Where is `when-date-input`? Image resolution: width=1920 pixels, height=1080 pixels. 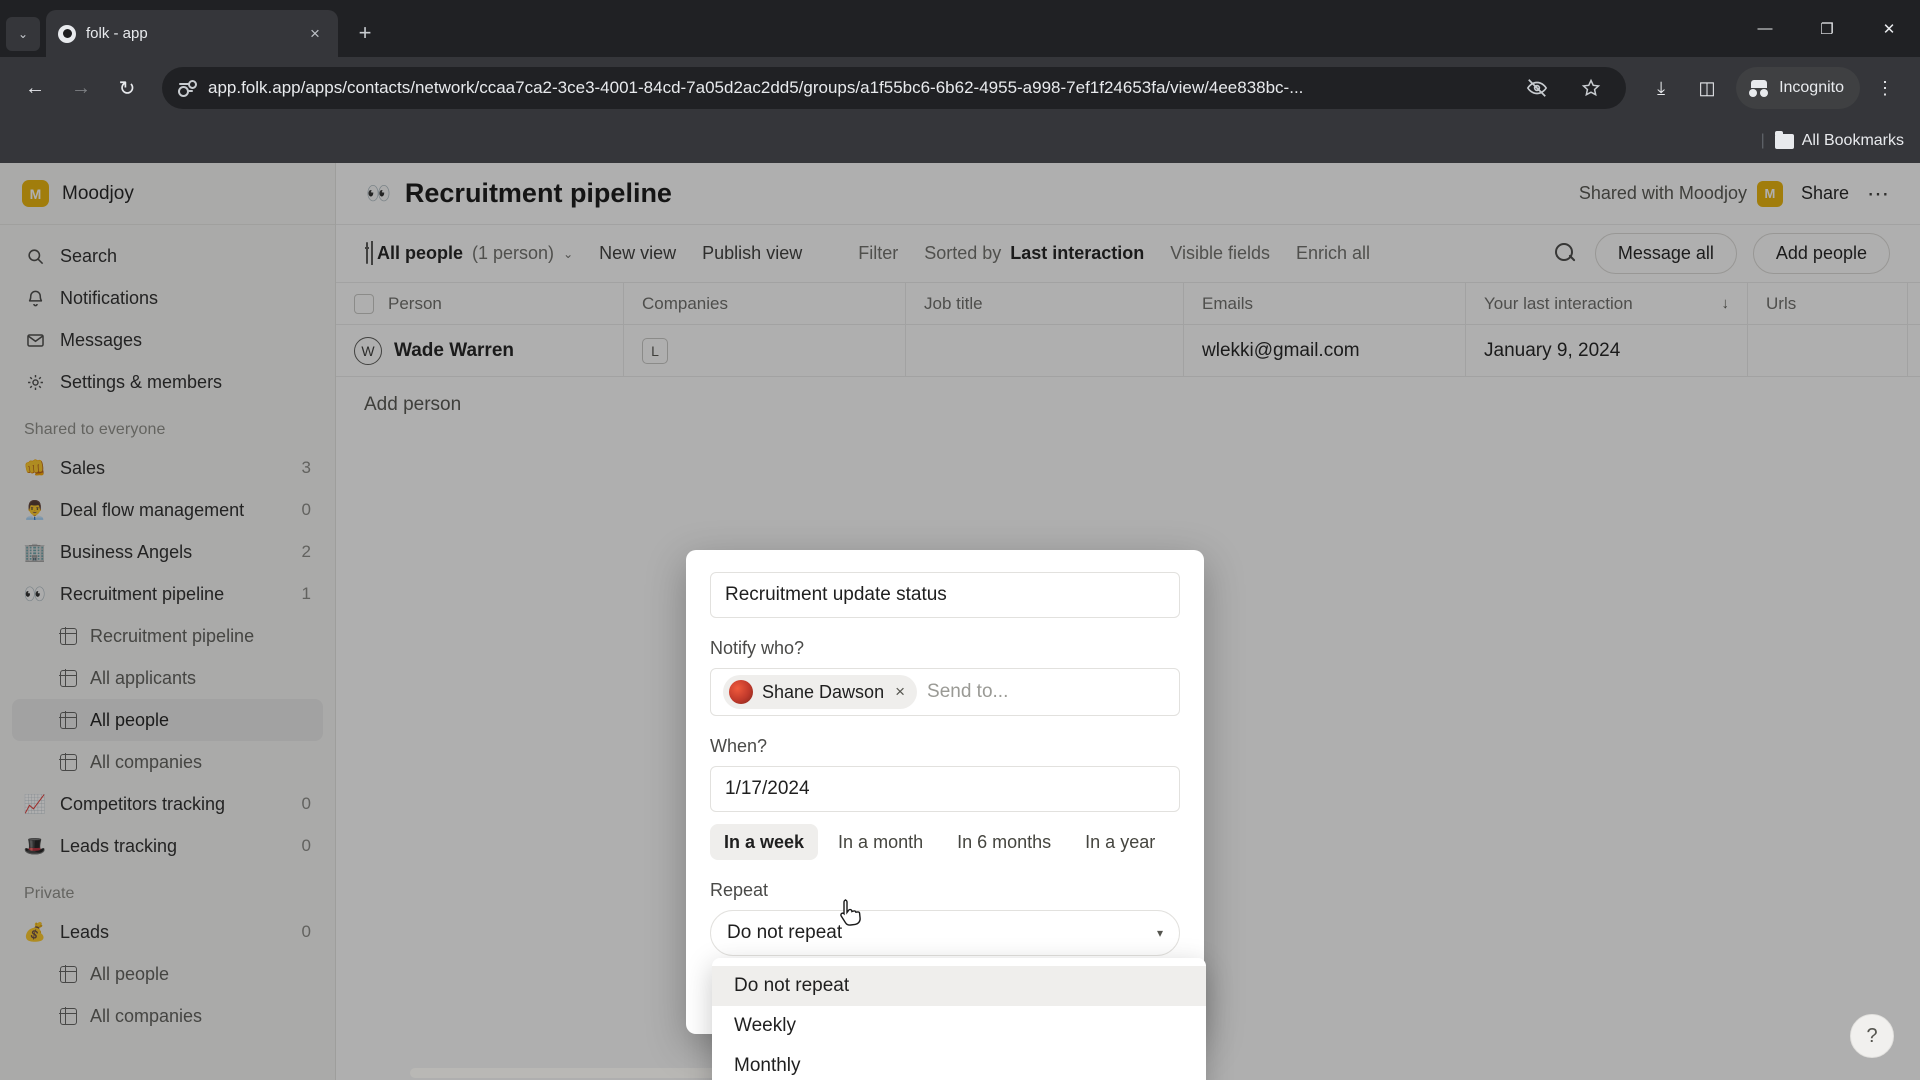 when-date-input is located at coordinates (945, 789).